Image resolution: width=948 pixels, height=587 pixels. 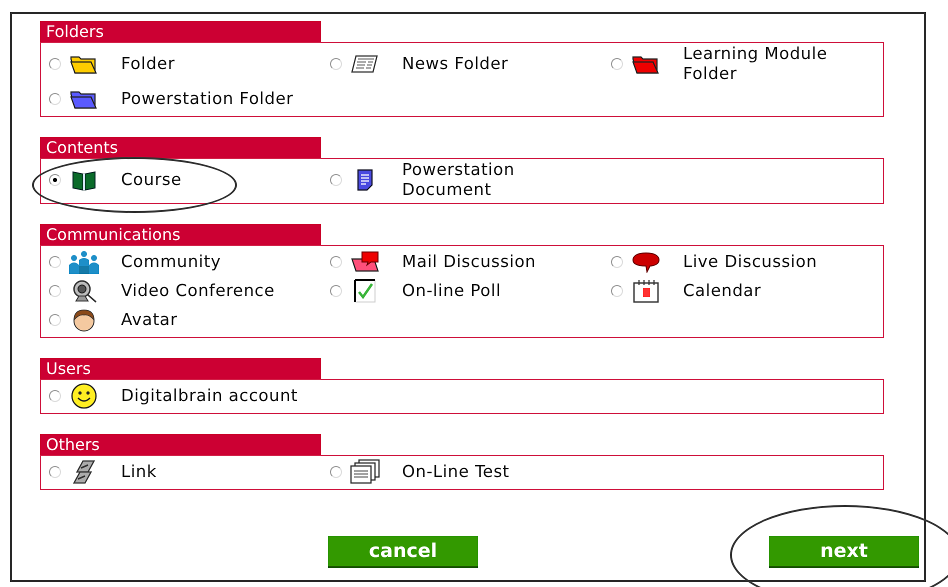 What do you see at coordinates (722, 290) in the screenshot?
I see `option-label: Calendar` at bounding box center [722, 290].